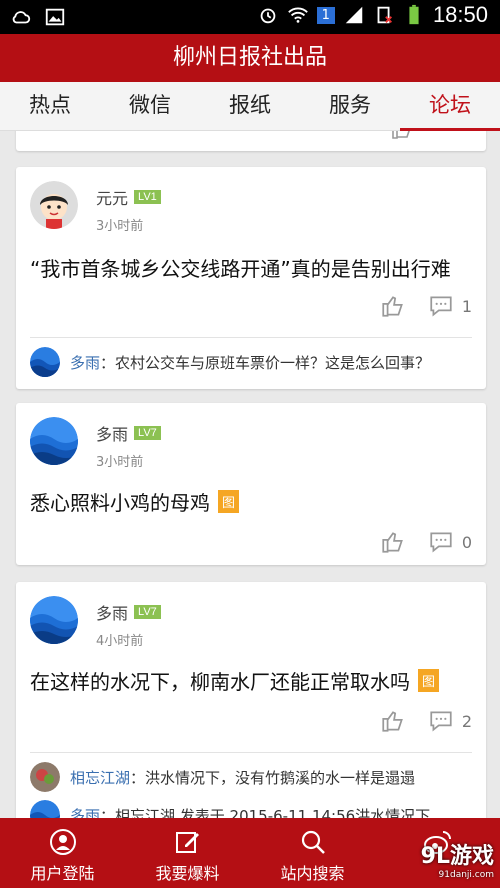 The width and height of the screenshot is (500, 888). I want to click on post-actions: 2, so click(426, 721).